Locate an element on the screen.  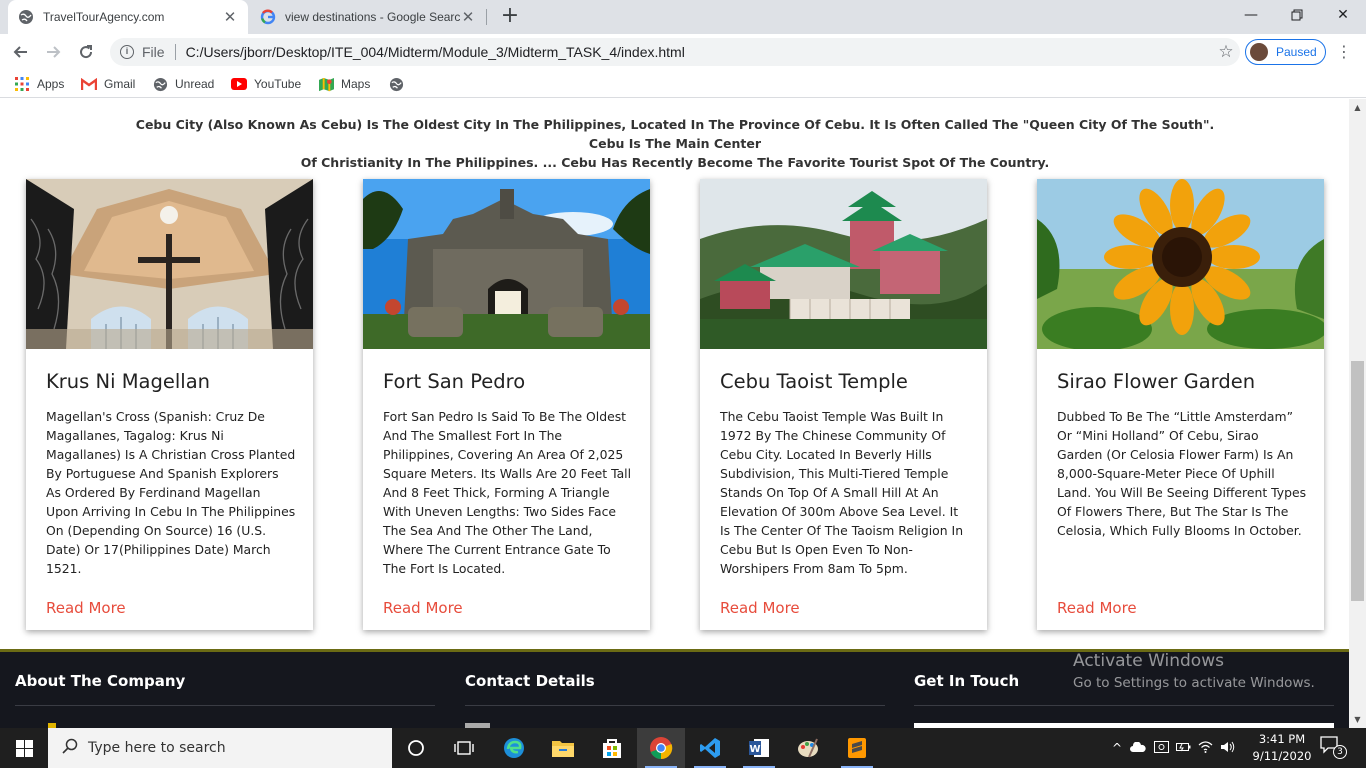
volume-icon is located at coordinates (1227, 748).